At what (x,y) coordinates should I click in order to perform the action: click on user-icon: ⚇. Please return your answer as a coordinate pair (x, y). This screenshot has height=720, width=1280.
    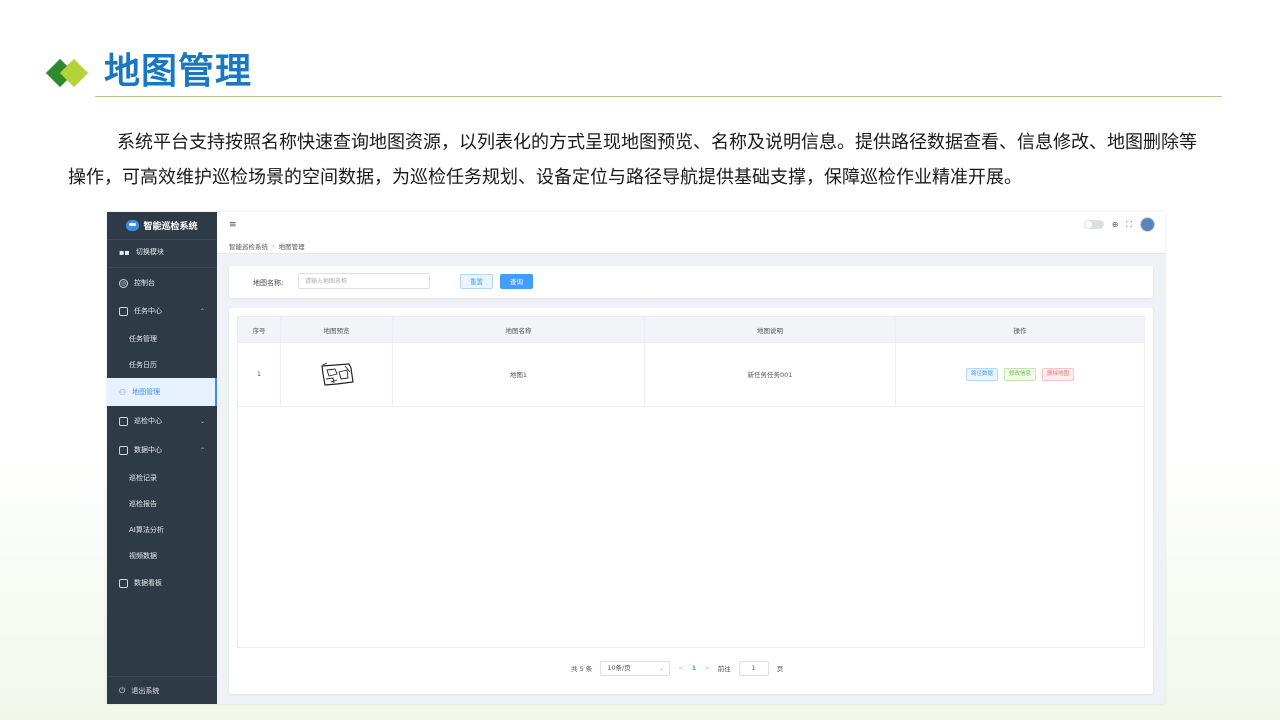
    Looking at the image, I should click on (123, 392).